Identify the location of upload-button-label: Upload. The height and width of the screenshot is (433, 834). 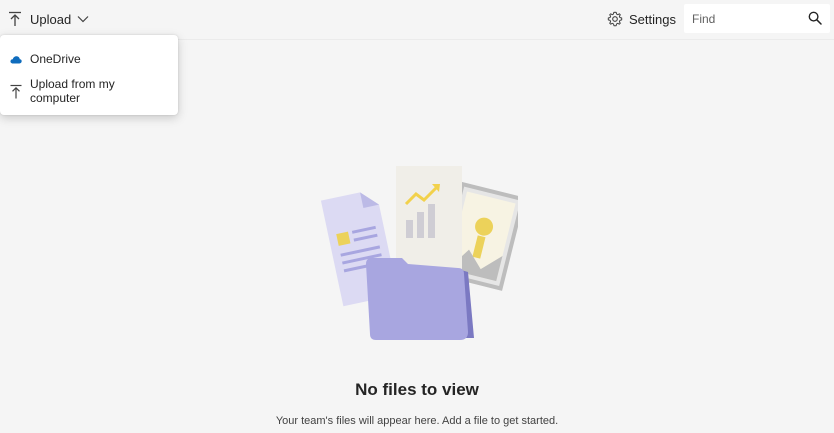
(51, 19).